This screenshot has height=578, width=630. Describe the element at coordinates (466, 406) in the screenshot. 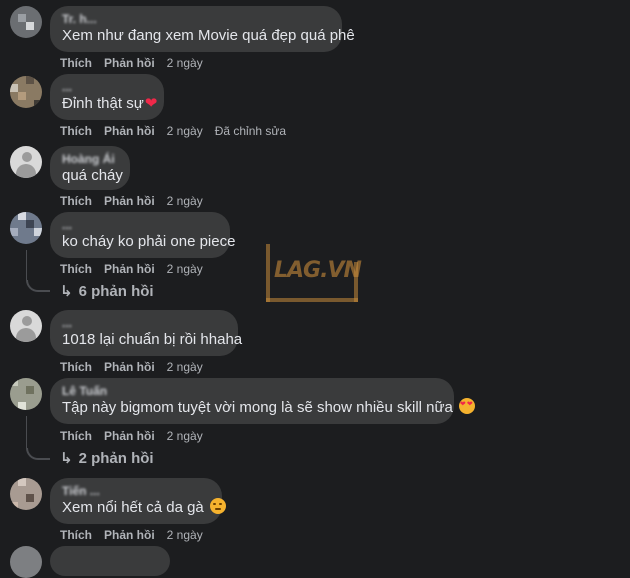

I see `smiling-face-with-hearts-icon: ❤ ❤` at that location.